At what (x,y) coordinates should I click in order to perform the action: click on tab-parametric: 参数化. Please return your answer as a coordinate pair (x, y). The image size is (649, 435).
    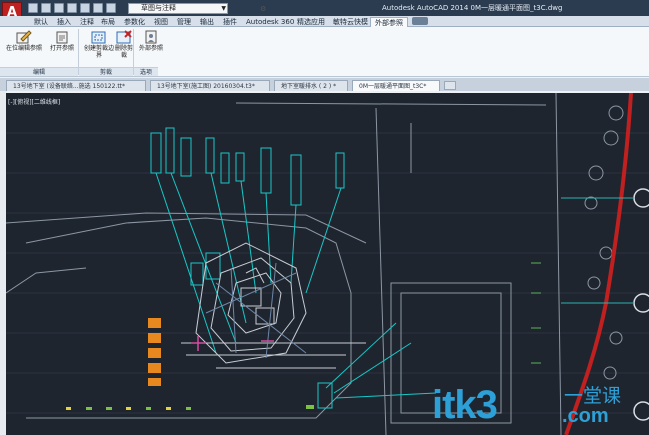
    Looking at the image, I should click on (134, 22).